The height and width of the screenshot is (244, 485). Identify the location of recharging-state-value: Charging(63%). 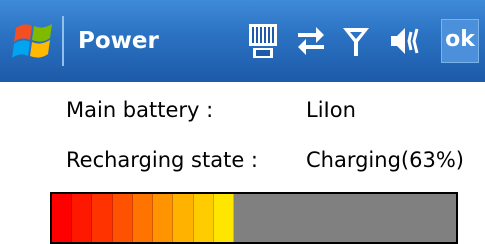
(385, 160).